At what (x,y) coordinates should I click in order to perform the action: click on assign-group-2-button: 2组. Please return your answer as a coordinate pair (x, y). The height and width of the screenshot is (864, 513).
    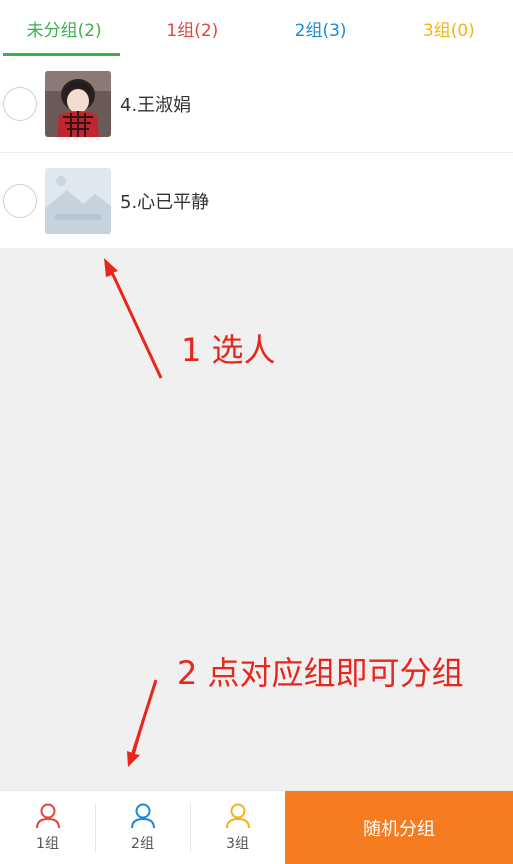
    Looking at the image, I should click on (142, 827).